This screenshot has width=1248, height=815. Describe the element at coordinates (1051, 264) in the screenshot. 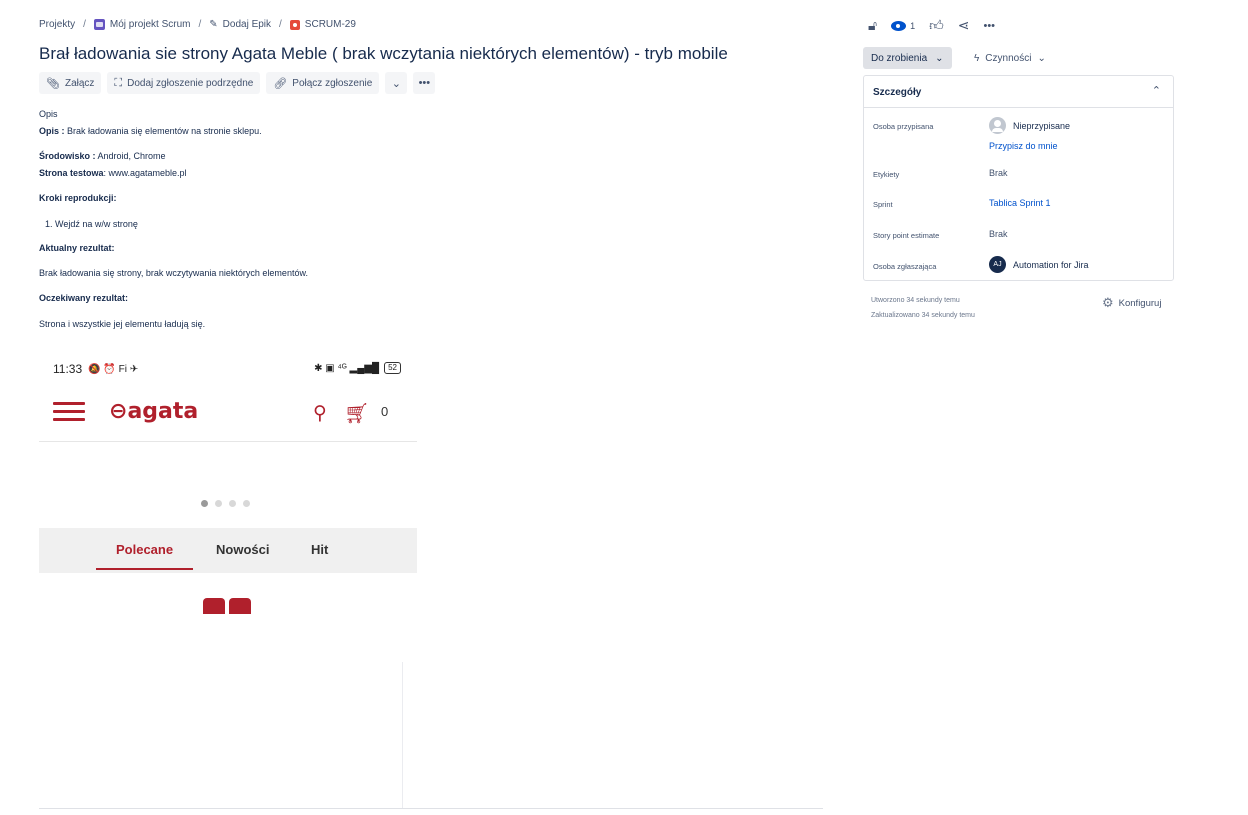

I see `reporter-value-text: Automation for Jira` at that location.